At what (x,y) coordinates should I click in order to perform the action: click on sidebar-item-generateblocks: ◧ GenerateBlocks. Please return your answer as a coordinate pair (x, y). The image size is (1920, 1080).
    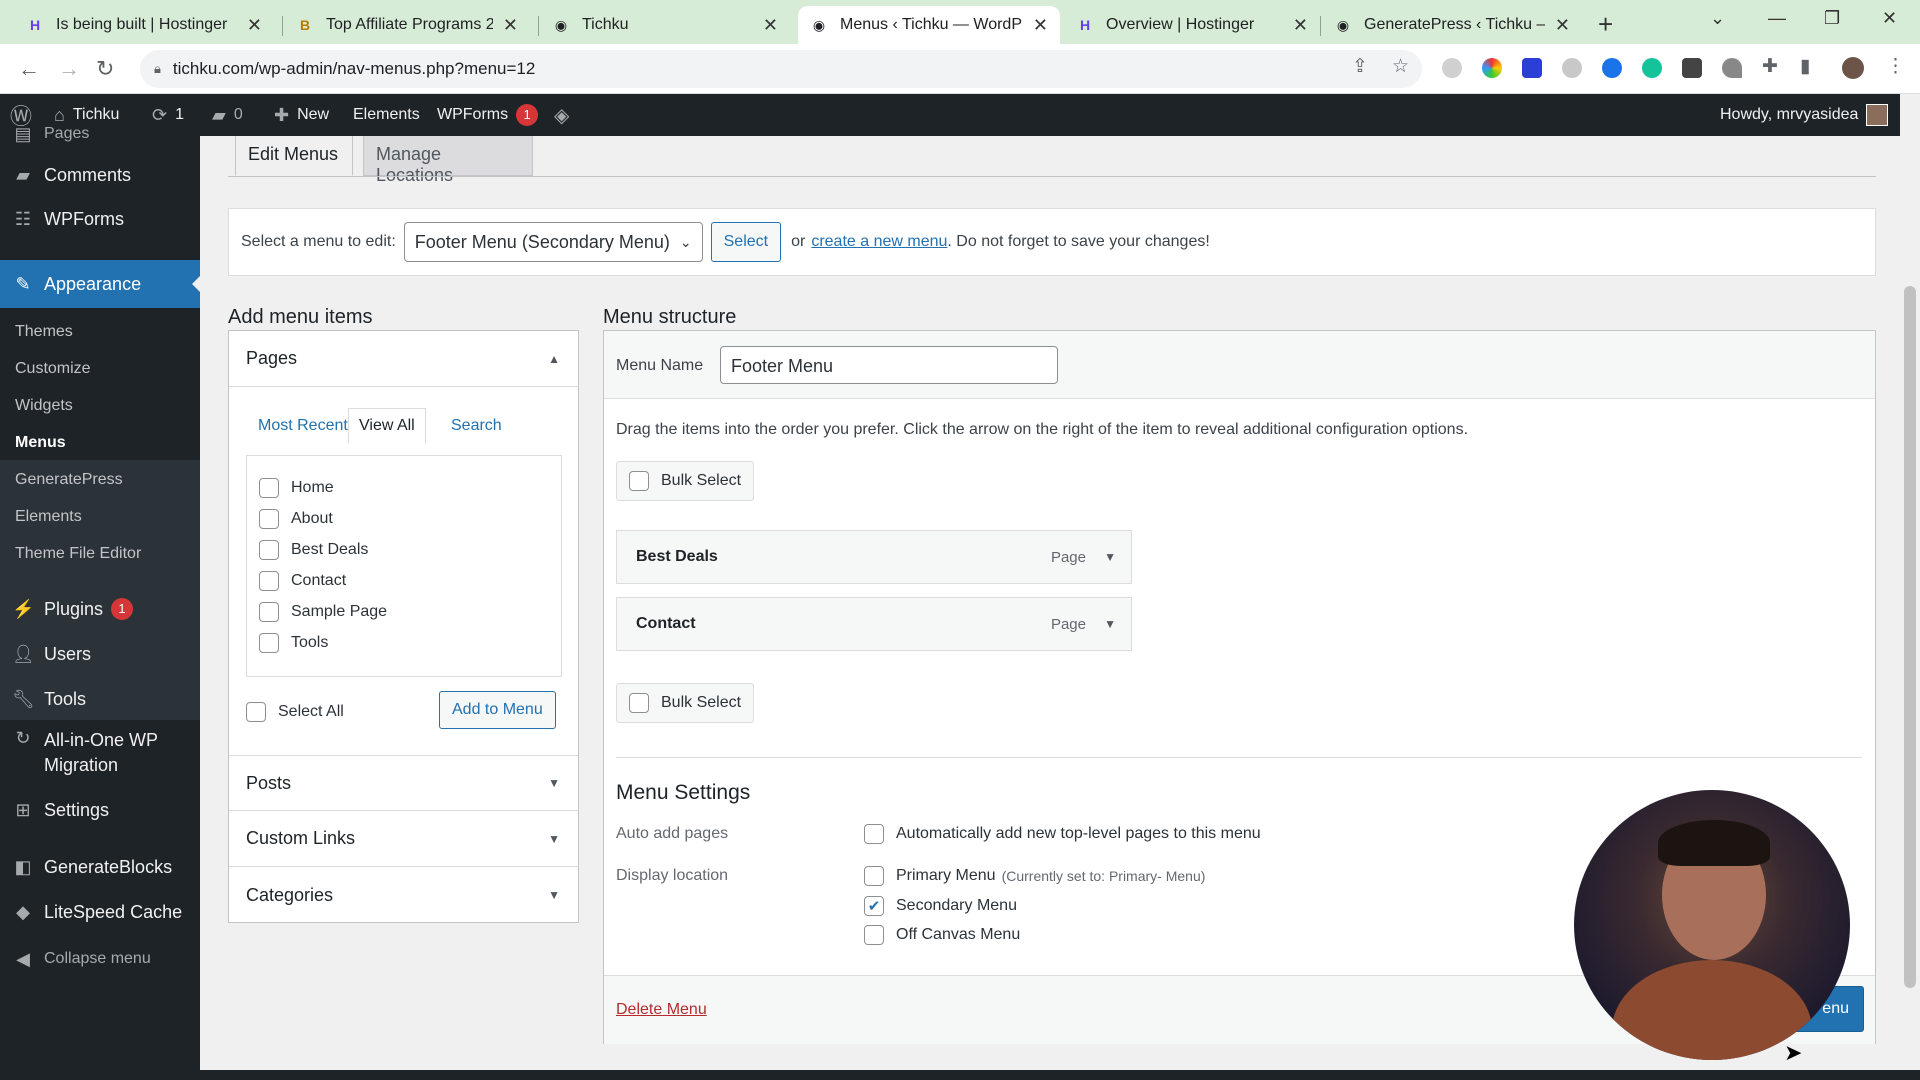
    Looking at the image, I should click on (100, 867).